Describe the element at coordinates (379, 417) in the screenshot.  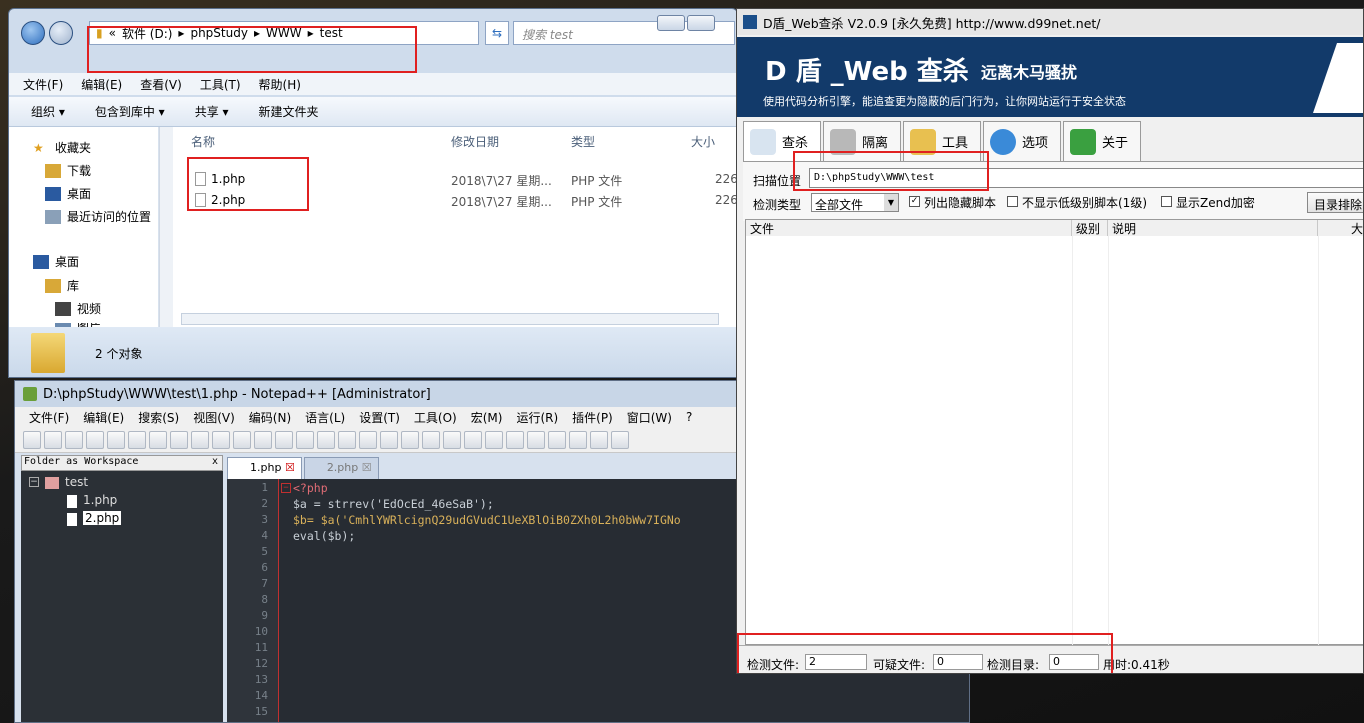
I see `npp-menu-settings: 设置(T)` at that location.